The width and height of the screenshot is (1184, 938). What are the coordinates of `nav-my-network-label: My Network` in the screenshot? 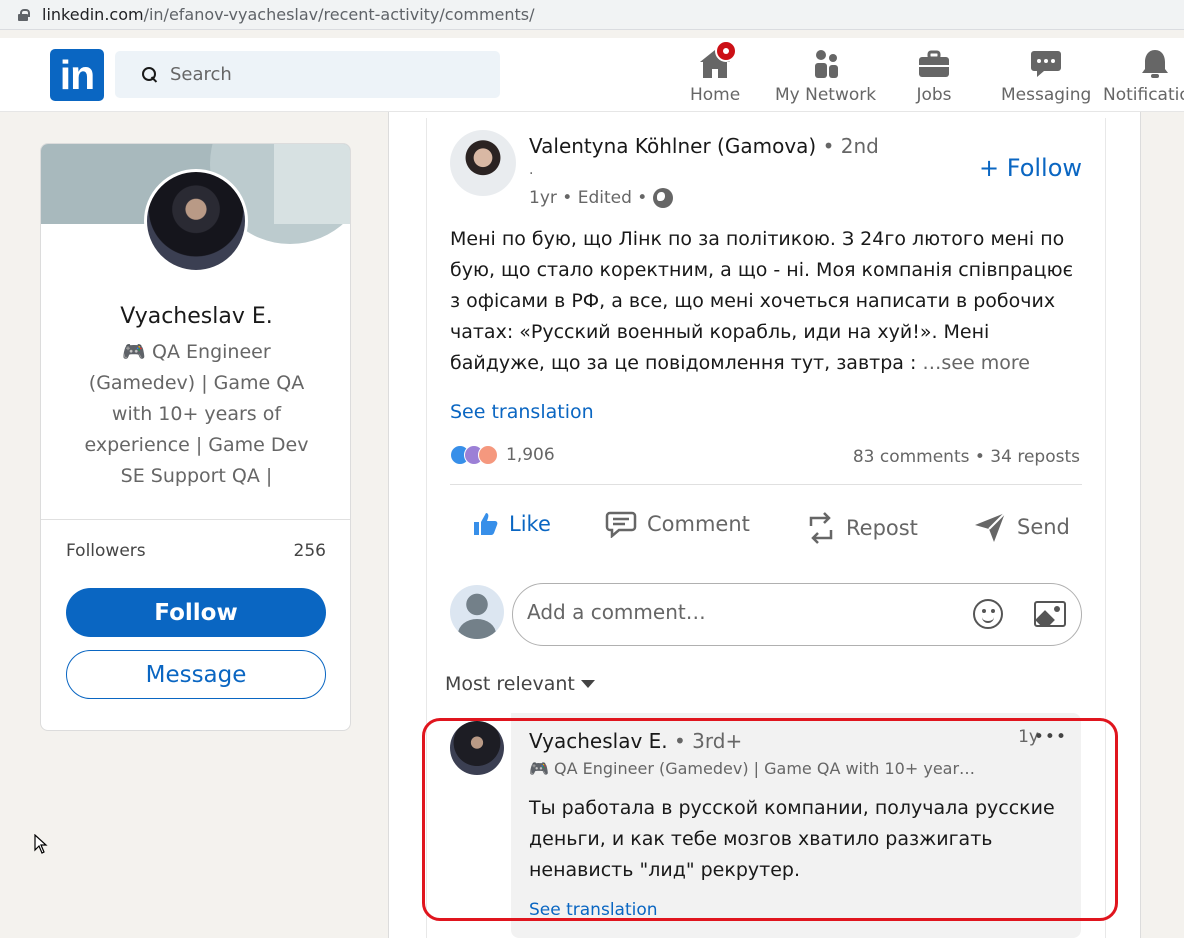 It's located at (826, 95).